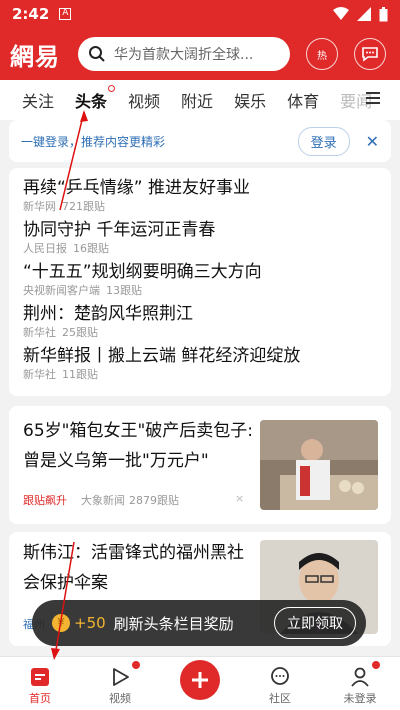  I want to click on message-icon, so click(370, 54).